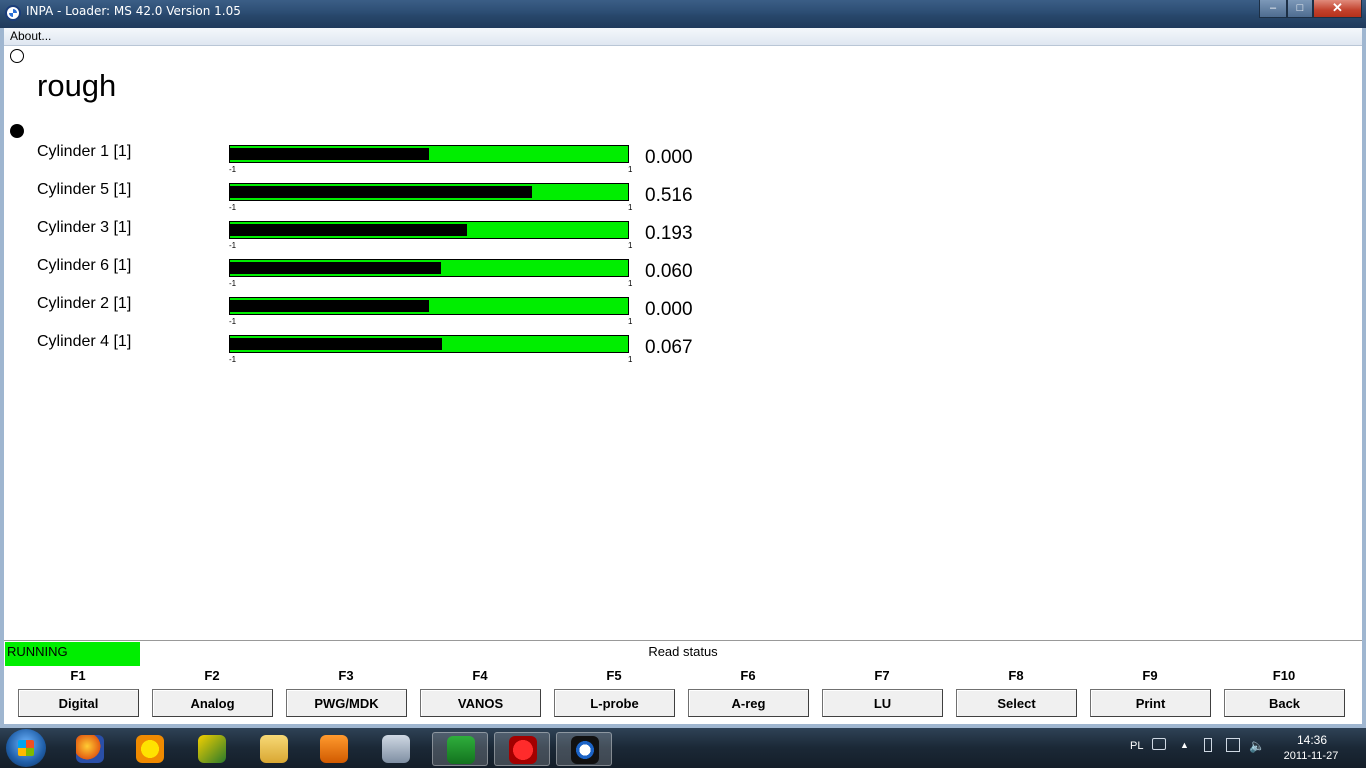 Image resolution: width=1366 pixels, height=768 pixels. I want to click on fkey-button-l-probe: L-probe, so click(614, 703).